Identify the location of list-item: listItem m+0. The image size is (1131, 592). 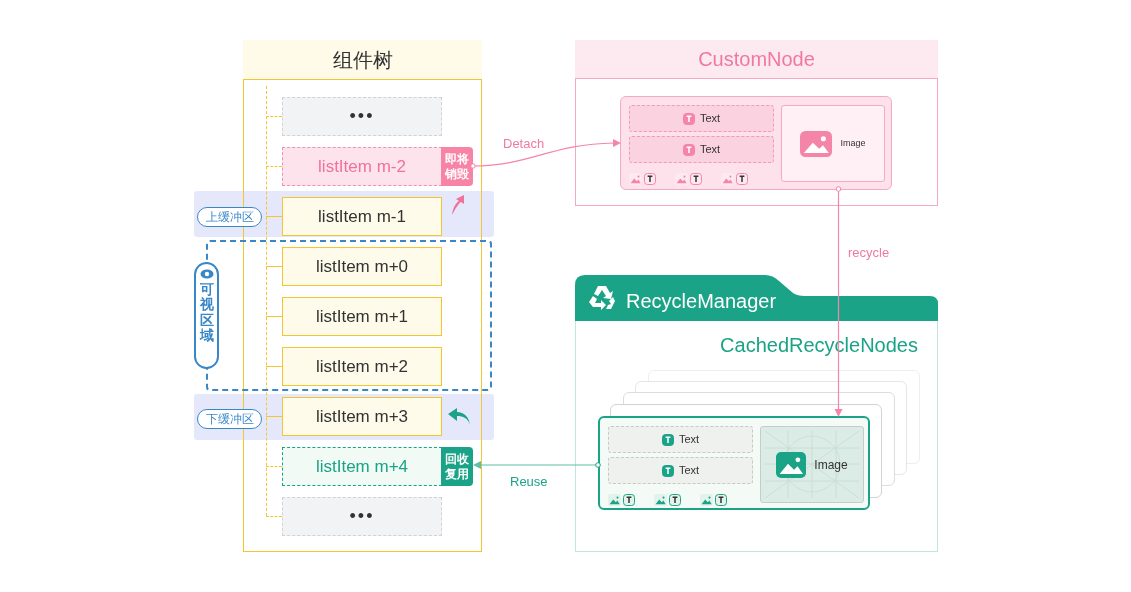
(362, 266).